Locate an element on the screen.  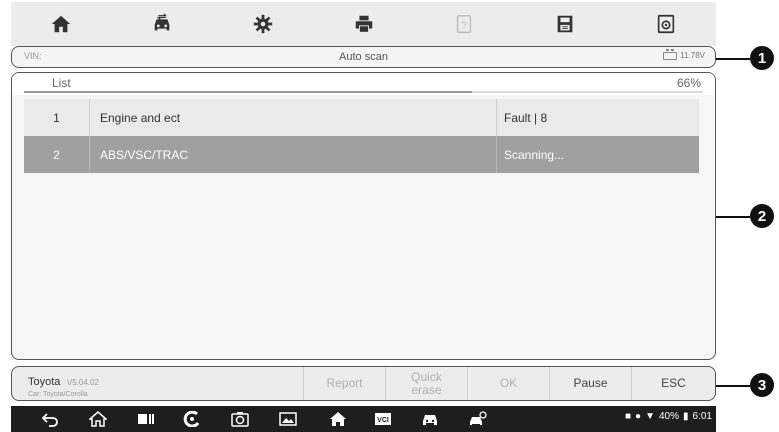
svg-text: VCI is located at coordinates (383, 420).